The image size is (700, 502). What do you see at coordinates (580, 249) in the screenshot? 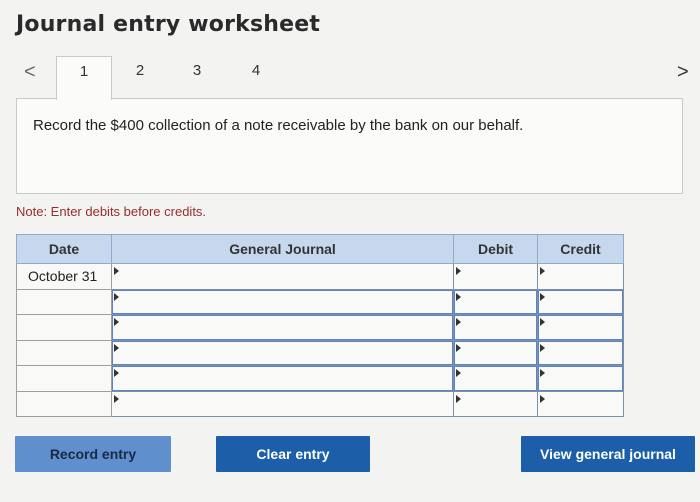
I see `header-credit: Credit` at bounding box center [580, 249].